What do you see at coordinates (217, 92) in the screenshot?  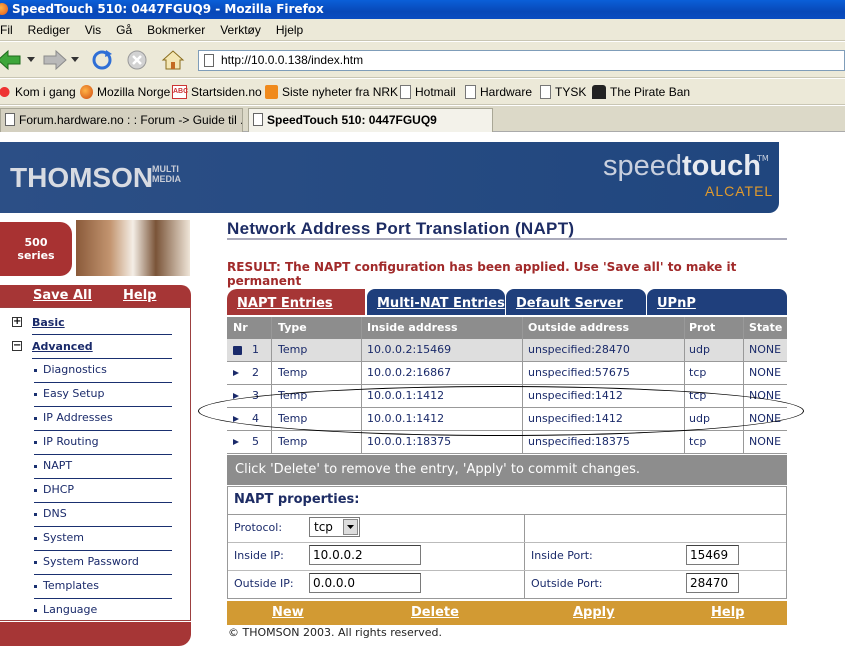 I see `bookmark-startsiden: ABC Startsiden.no` at bounding box center [217, 92].